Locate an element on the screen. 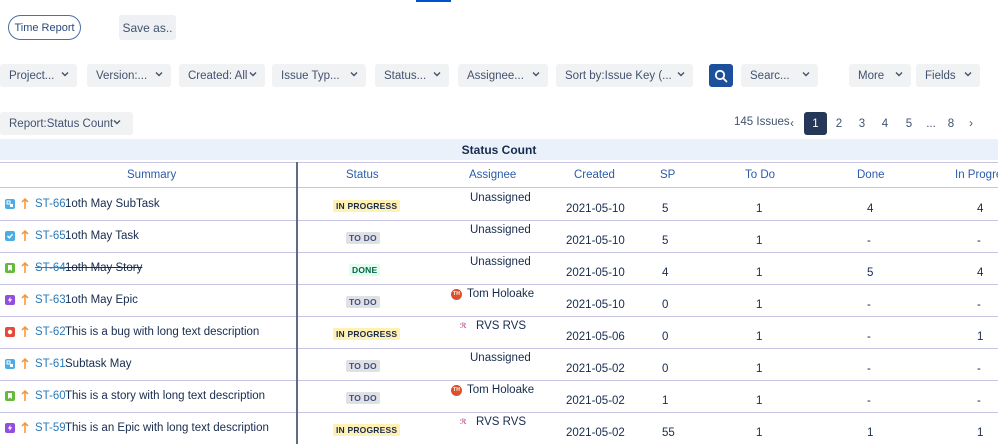  search-button is located at coordinates (721, 75).